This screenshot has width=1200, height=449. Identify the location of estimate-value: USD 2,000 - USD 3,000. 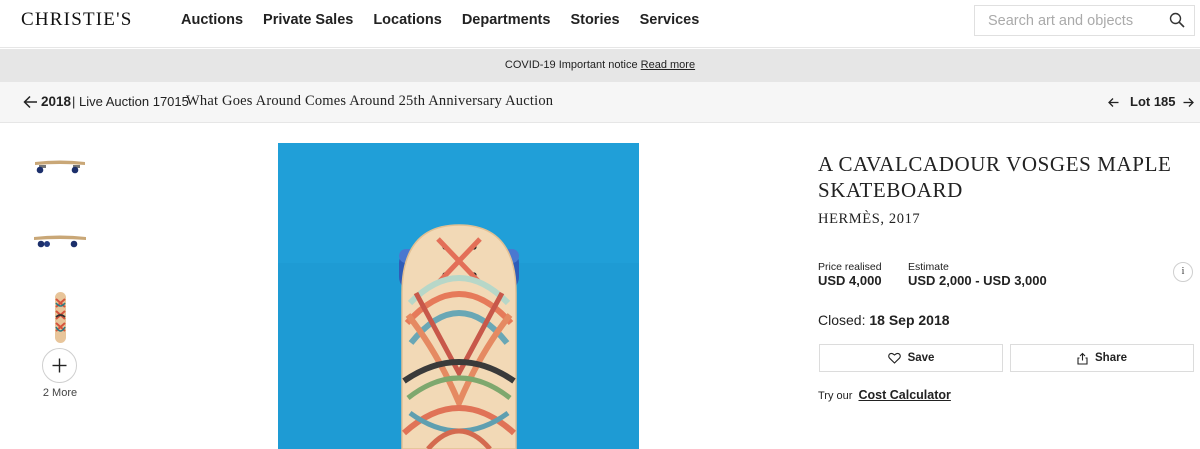
(977, 280).